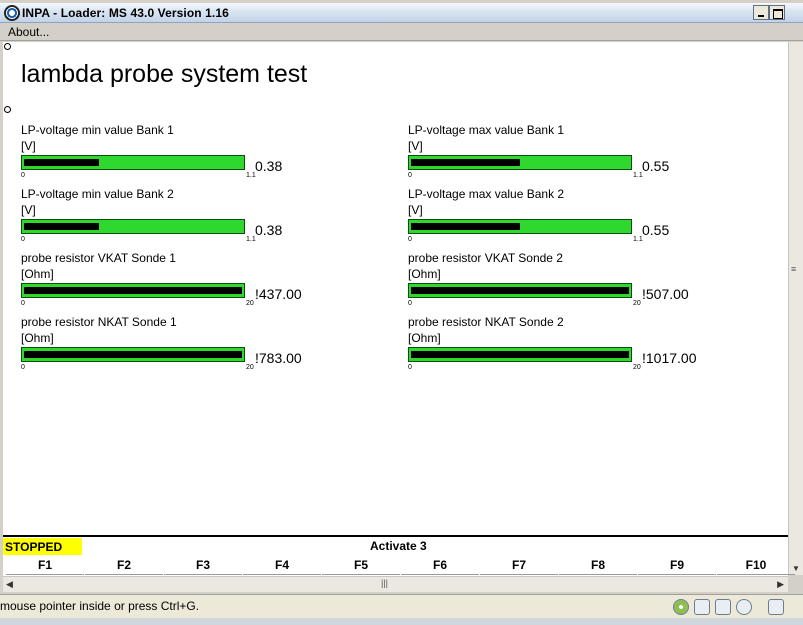 The height and width of the screenshot is (625, 803). I want to click on status-row: STOPPED Activate 3, so click(395, 545).